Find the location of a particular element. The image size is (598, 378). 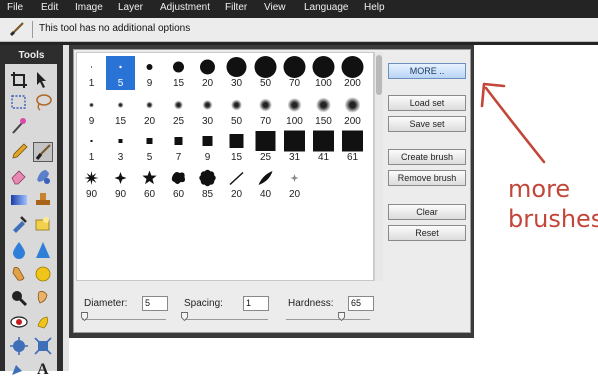

lasso-icon is located at coordinates (43, 102).